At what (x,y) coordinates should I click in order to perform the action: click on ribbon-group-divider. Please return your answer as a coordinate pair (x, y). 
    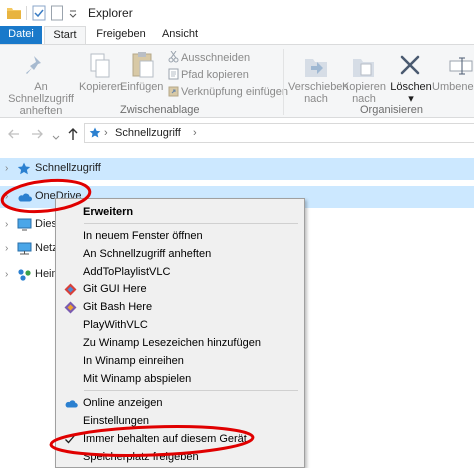
    Looking at the image, I should click on (283, 82).